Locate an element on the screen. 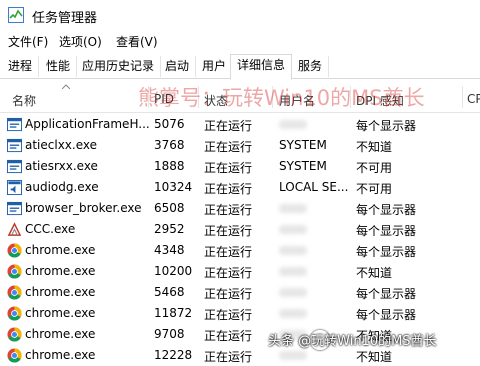 The height and width of the screenshot is (366, 480). tab-bar: 进程 性能 应用历史记录 启动 用户 详细信息 服务 is located at coordinates (240, 66).